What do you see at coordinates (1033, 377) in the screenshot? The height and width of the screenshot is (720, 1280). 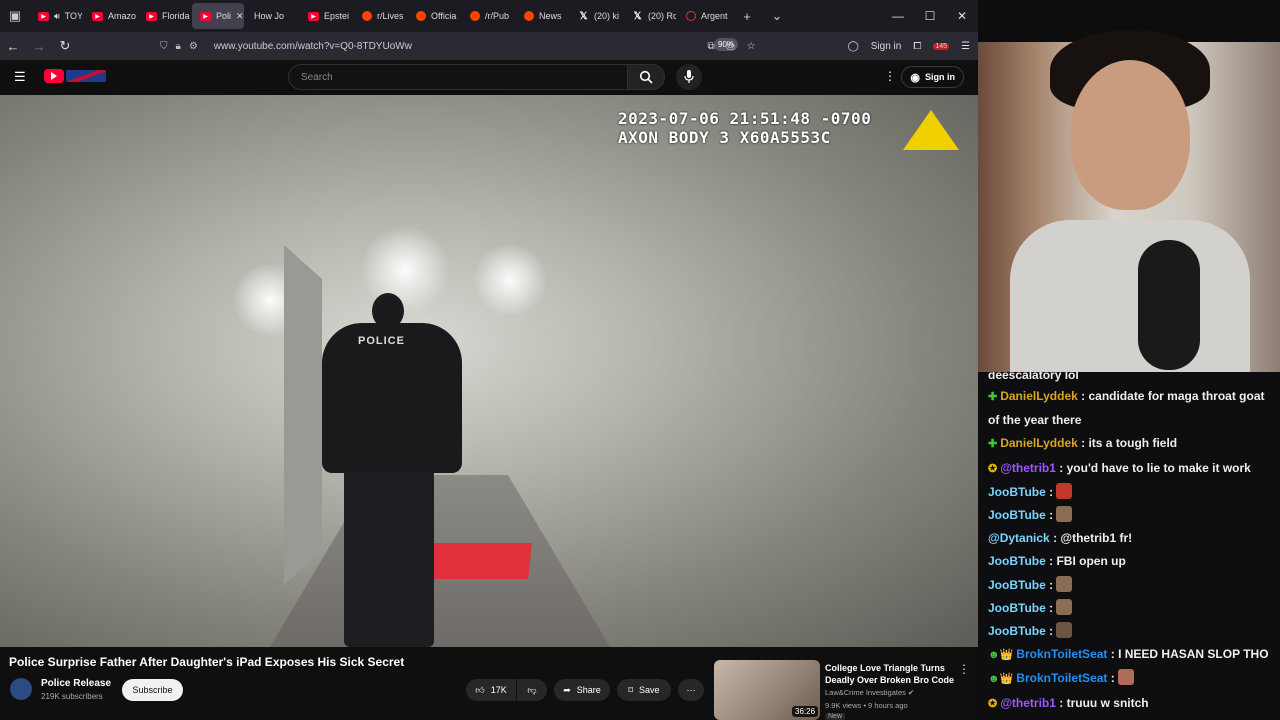 I see `chat-text: deescalatory lol` at bounding box center [1033, 377].